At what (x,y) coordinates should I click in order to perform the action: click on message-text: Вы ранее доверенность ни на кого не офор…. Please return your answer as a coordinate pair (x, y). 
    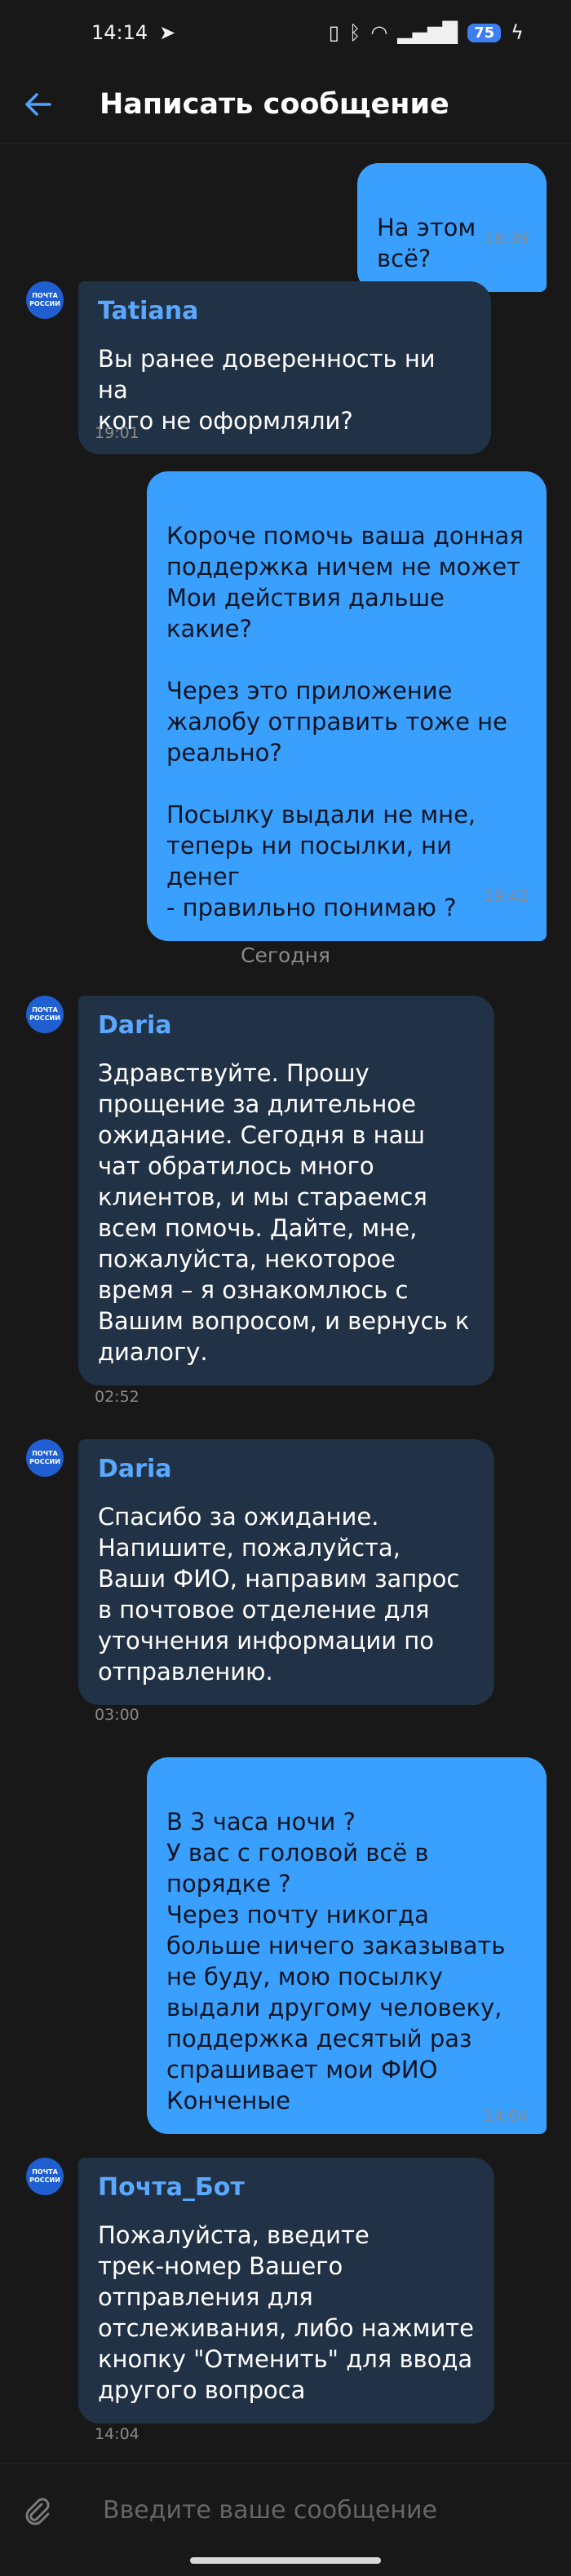
    Looking at the image, I should click on (267, 390).